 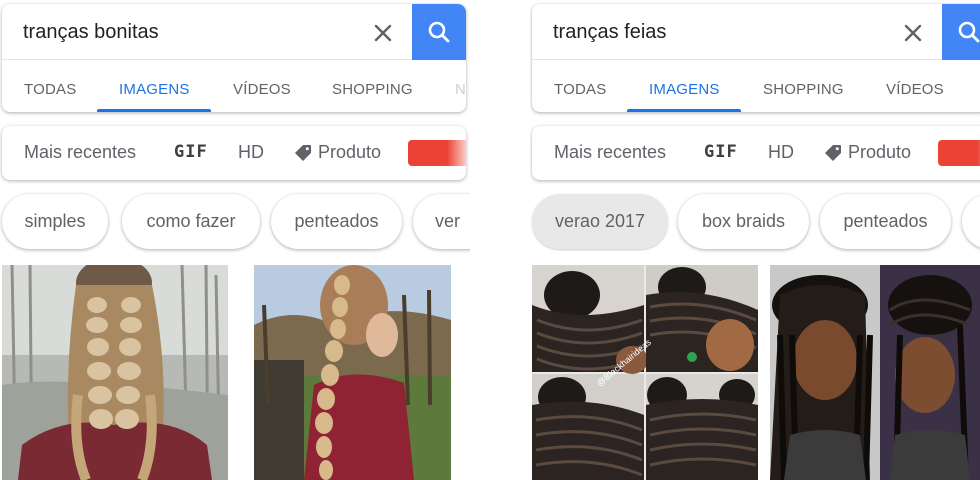 What do you see at coordinates (55, 221) in the screenshot?
I see `suggestion-chip: simples` at bounding box center [55, 221].